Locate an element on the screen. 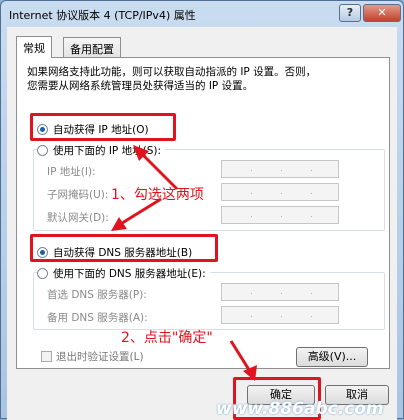 Image resolution: width=404 pixels, height=420 pixels. watermark-text: www.886abc.com is located at coordinates (300, 409).